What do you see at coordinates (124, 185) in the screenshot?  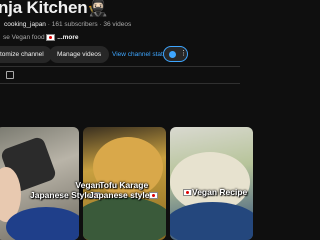 I see `video-title-line: Tofu Karage` at bounding box center [124, 185].